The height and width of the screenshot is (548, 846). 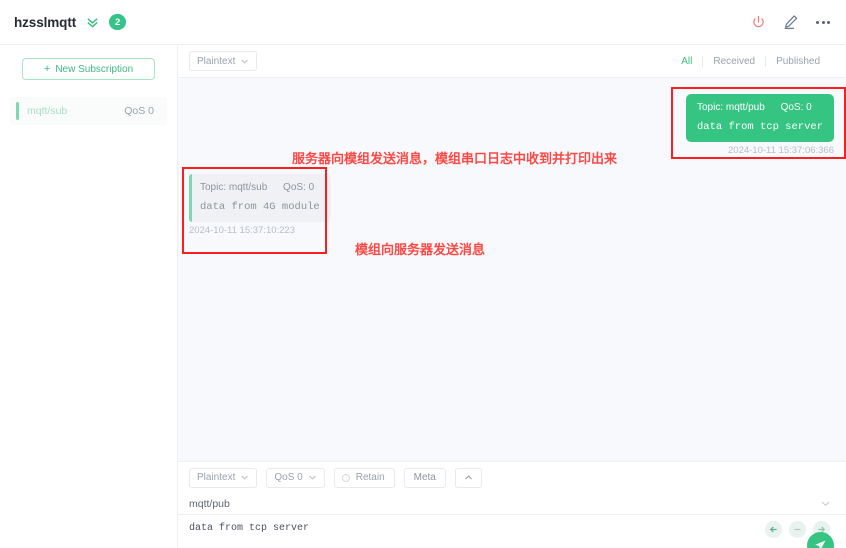 I want to click on title-bar-right, so click(x=790, y=22).